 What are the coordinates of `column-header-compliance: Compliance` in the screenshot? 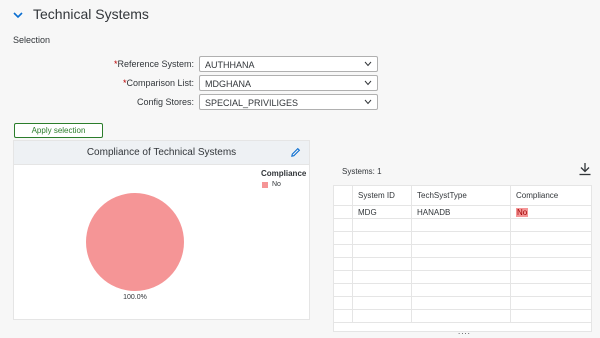 It's located at (551, 195).